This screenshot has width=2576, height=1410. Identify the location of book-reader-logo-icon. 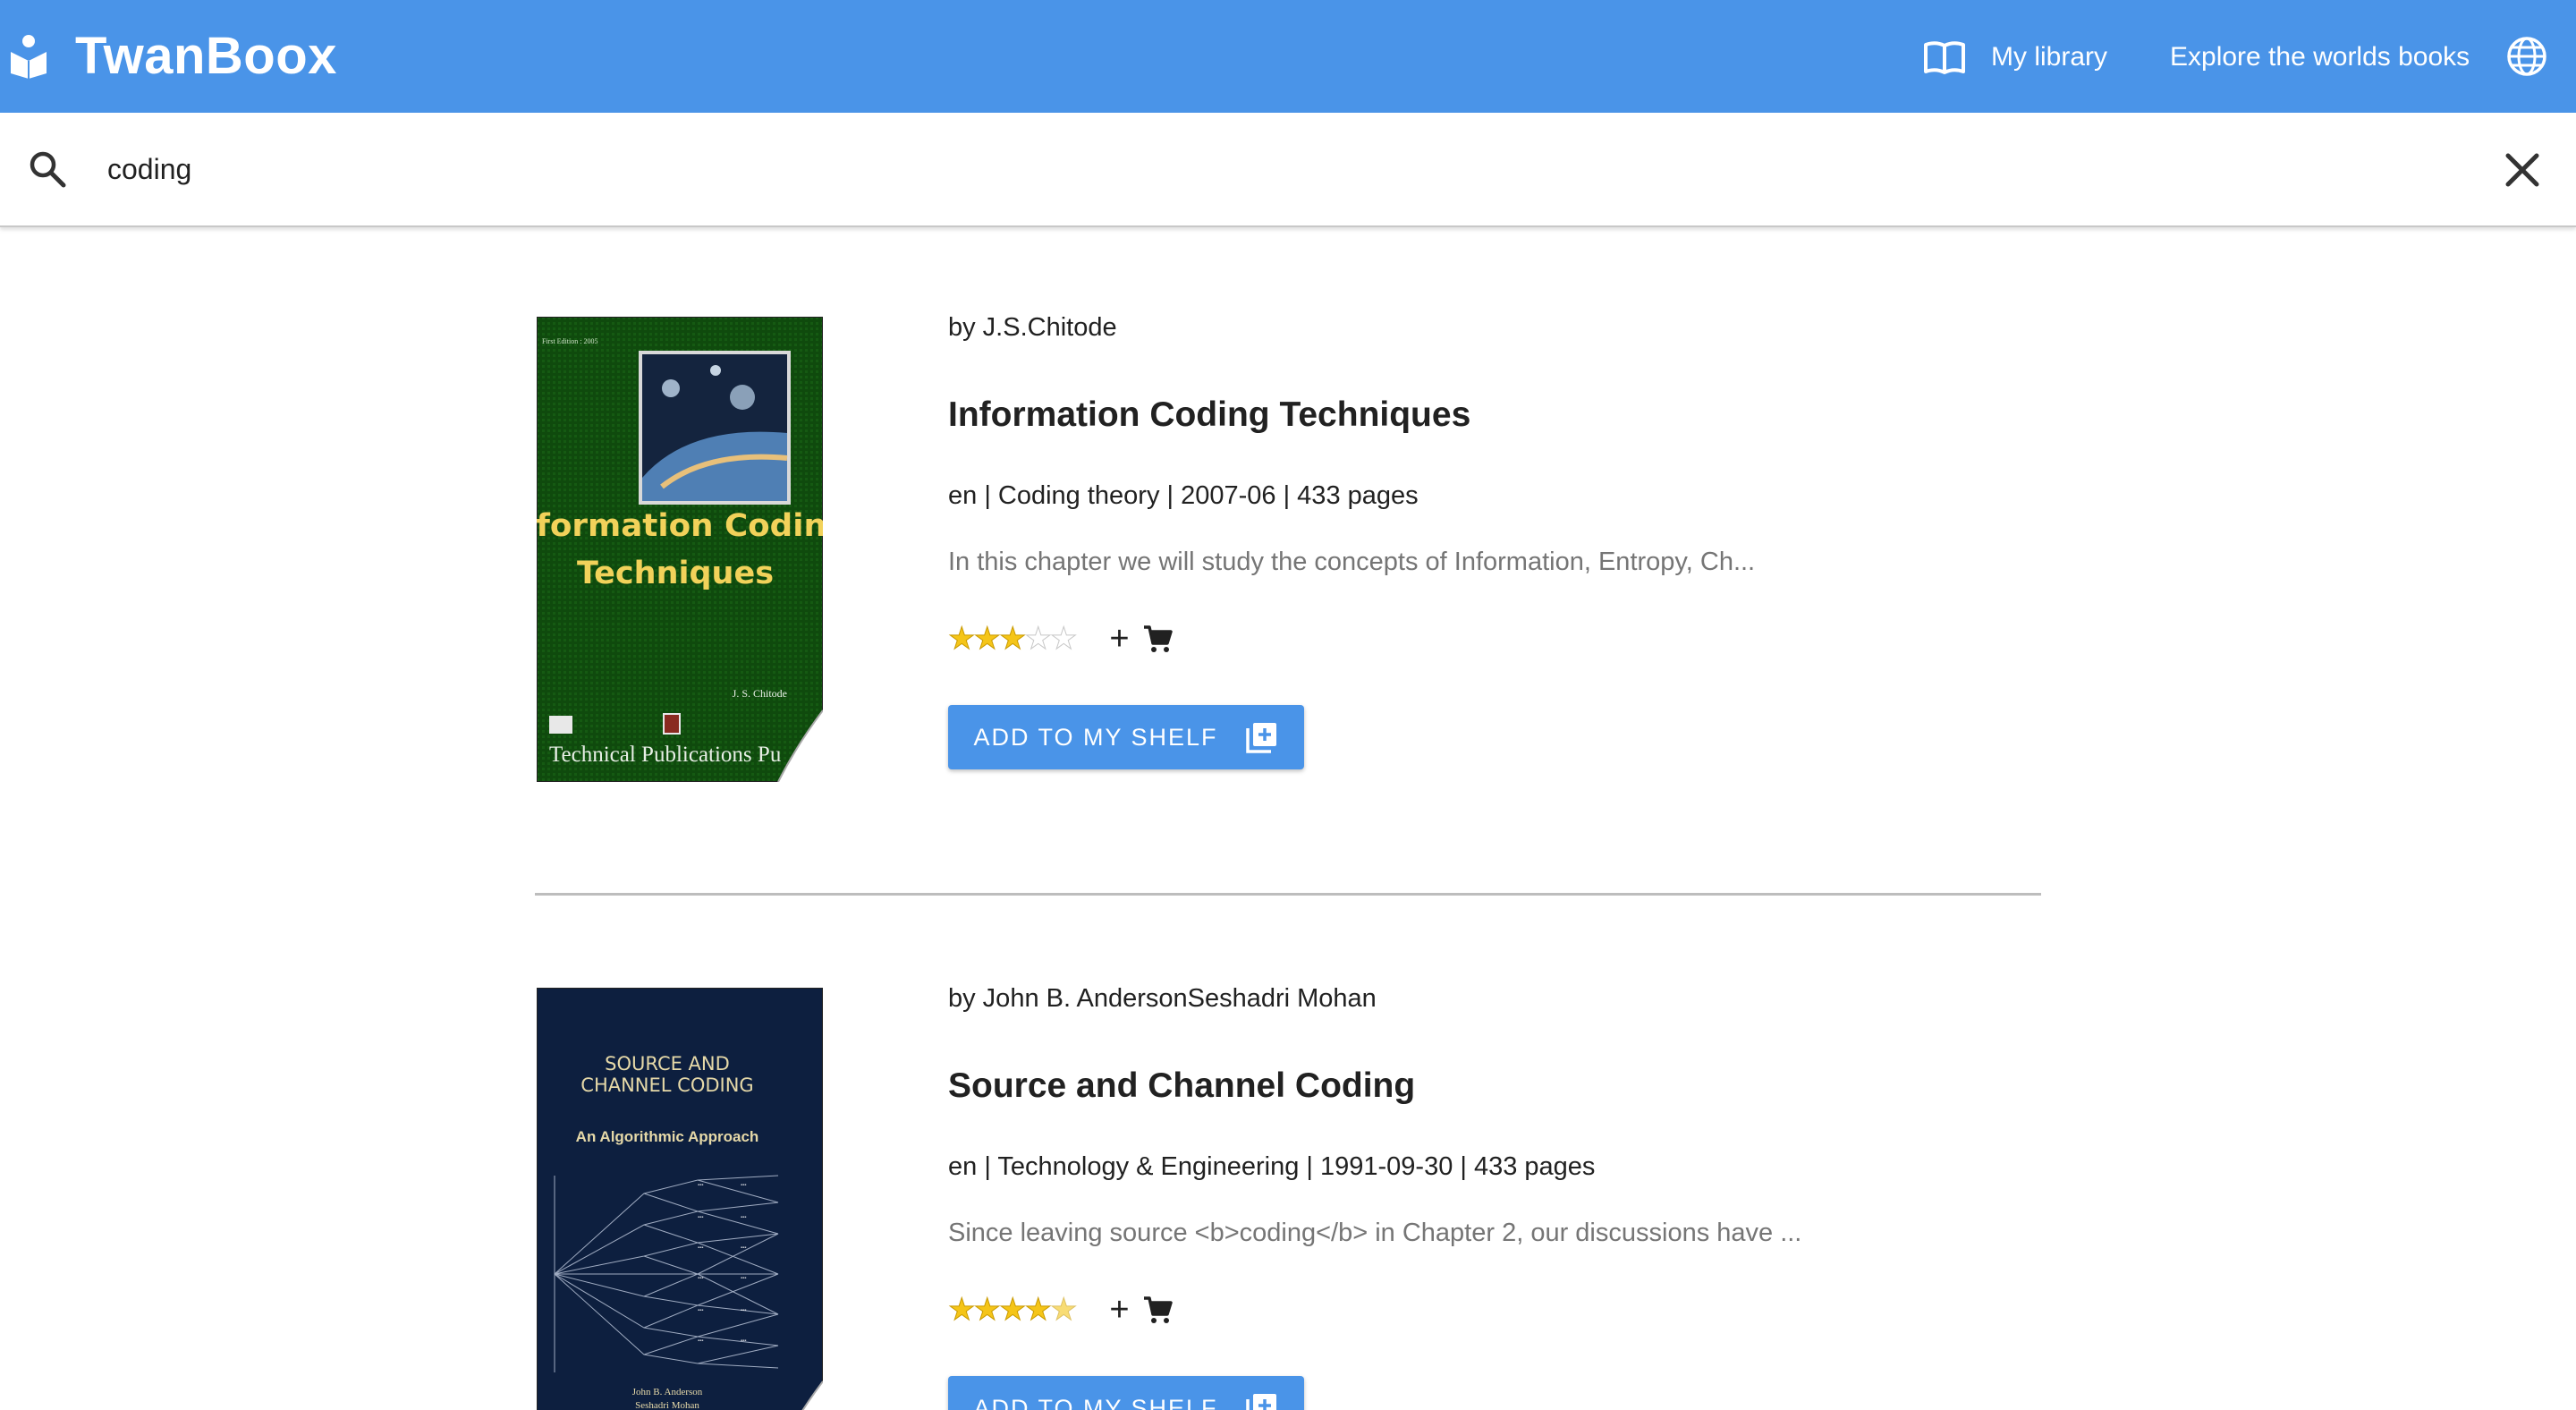
(28, 57).